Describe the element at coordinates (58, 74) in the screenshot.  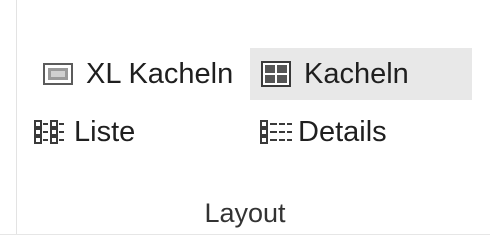
I see `extra-large-icons-icon` at that location.